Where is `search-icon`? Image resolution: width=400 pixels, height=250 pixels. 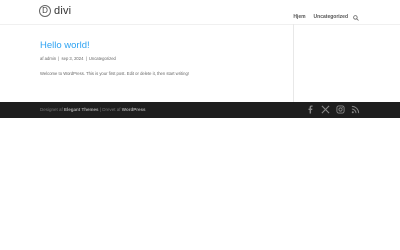
search-icon is located at coordinates (356, 17).